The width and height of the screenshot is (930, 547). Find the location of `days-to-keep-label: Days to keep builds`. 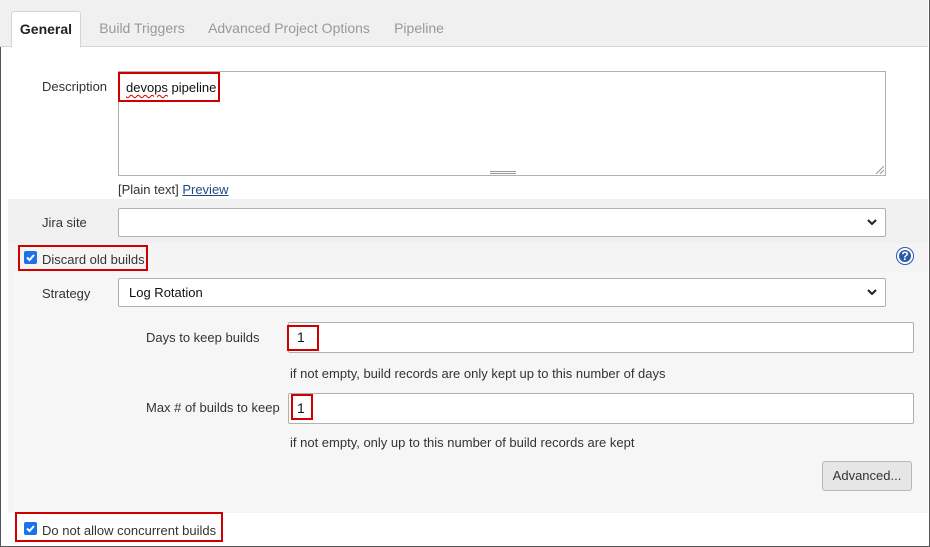

days-to-keep-label: Days to keep builds is located at coordinates (203, 337).